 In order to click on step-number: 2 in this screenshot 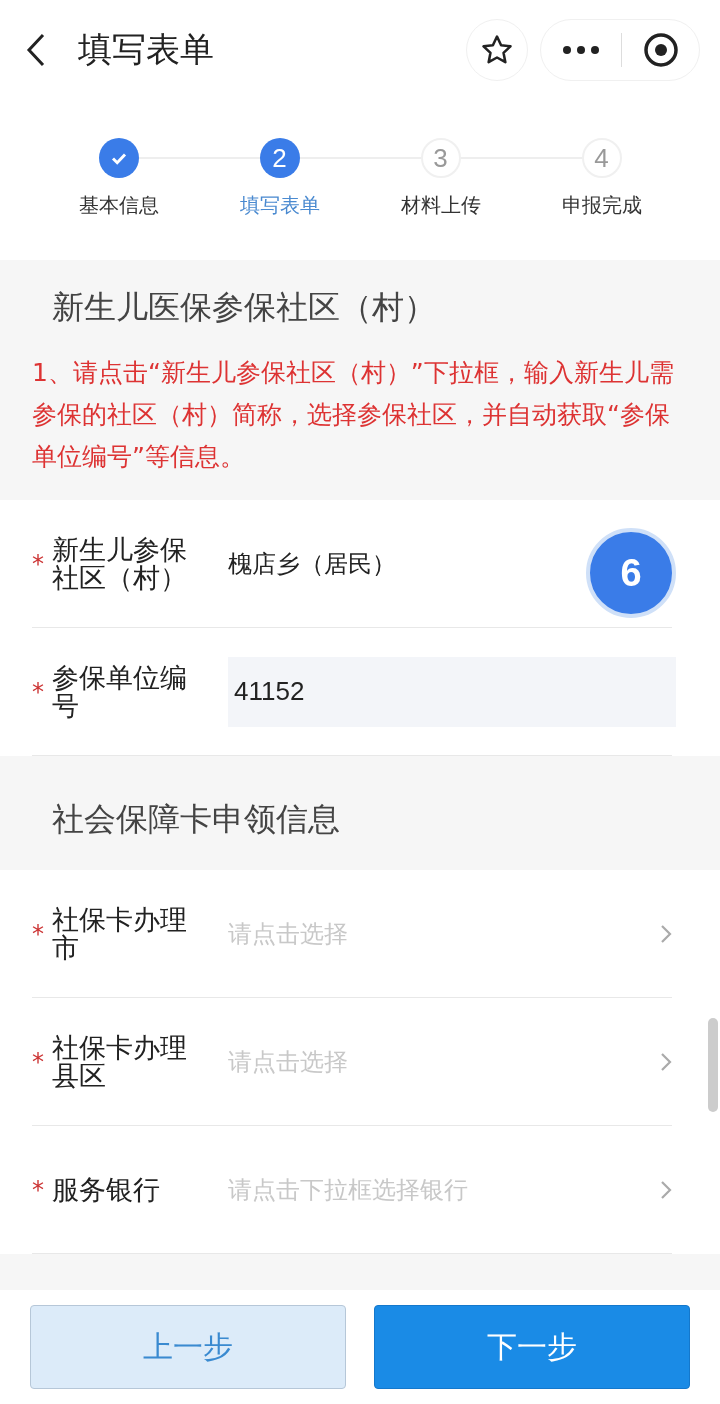, I will do `click(279, 158)`.